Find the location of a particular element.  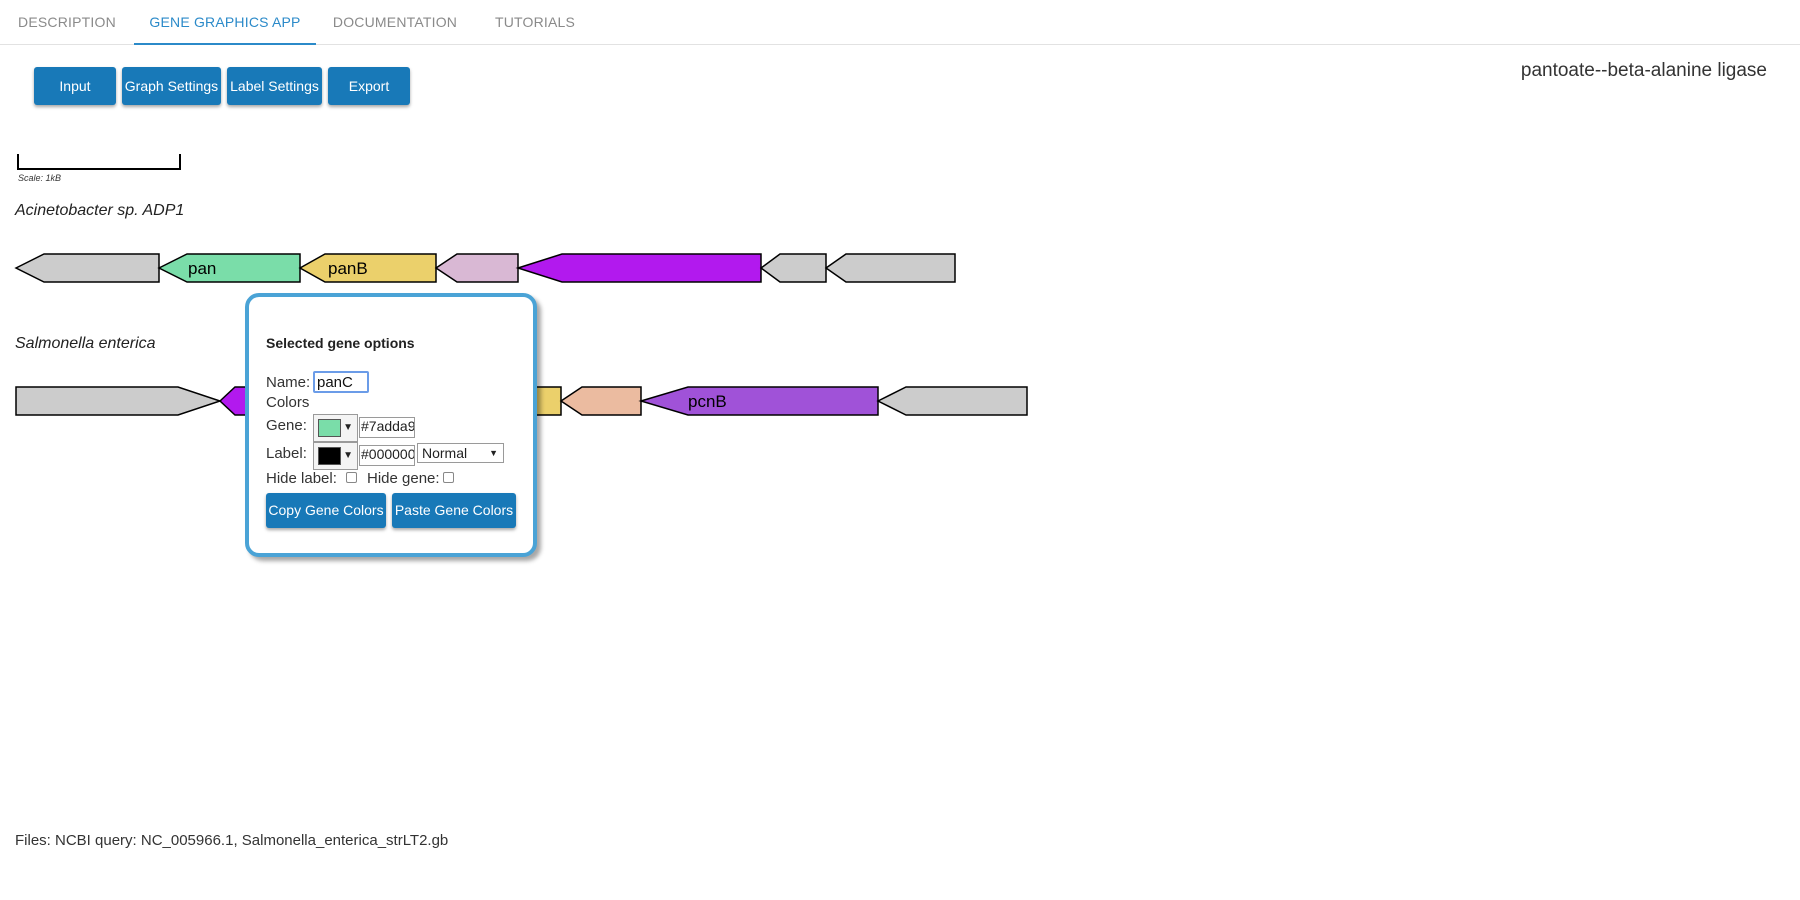

gene-label: pcnB is located at coordinates (707, 401).